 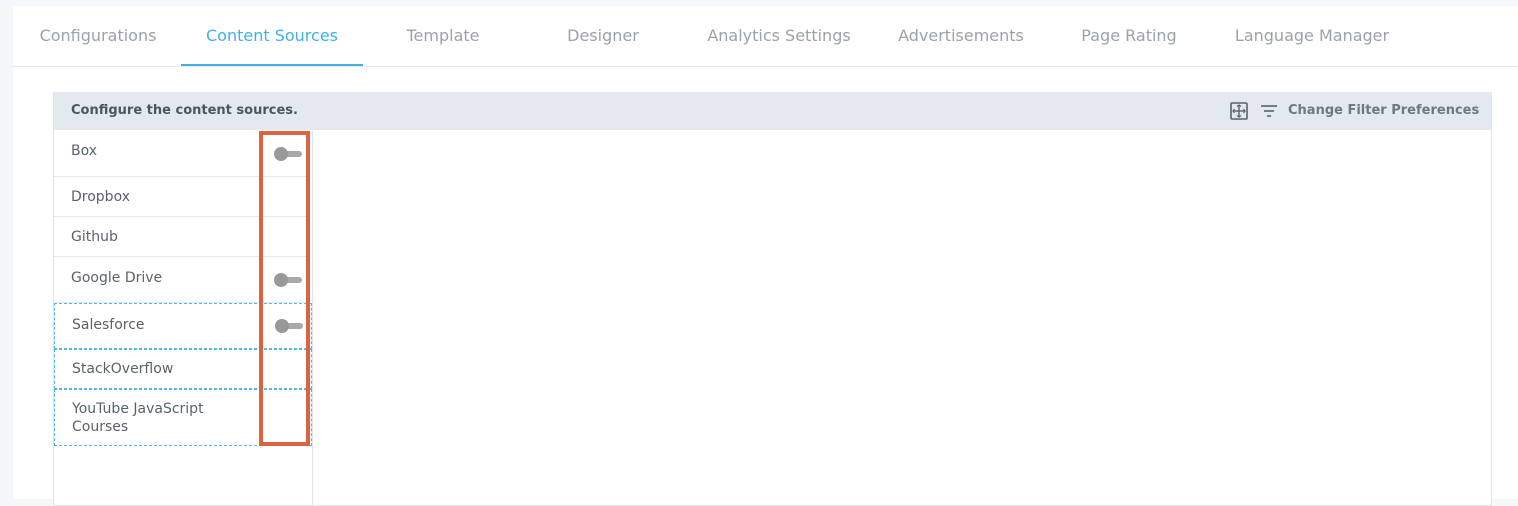 What do you see at coordinates (98, 36) in the screenshot?
I see `tab-configurations: Configurations` at bounding box center [98, 36].